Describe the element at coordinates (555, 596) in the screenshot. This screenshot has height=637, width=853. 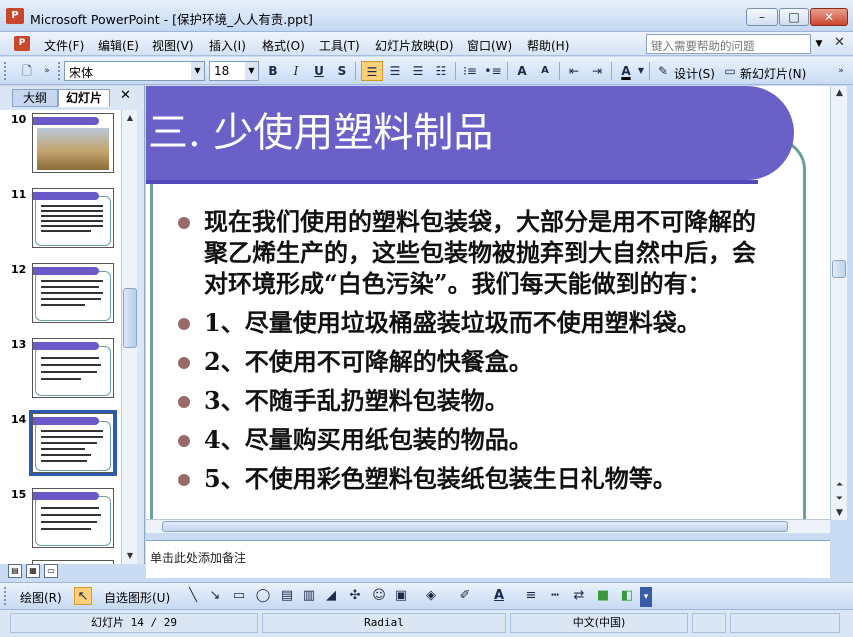
I see `dash-style-icon: ┅` at that location.